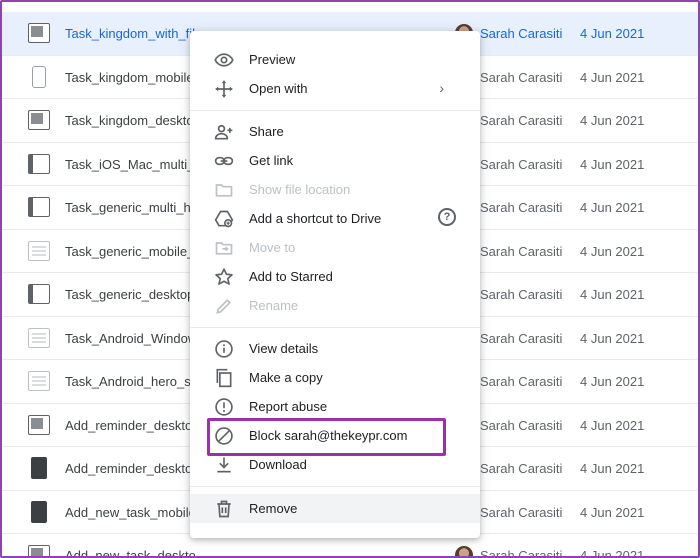  What do you see at coordinates (224, 465) in the screenshot?
I see `download-icon` at bounding box center [224, 465].